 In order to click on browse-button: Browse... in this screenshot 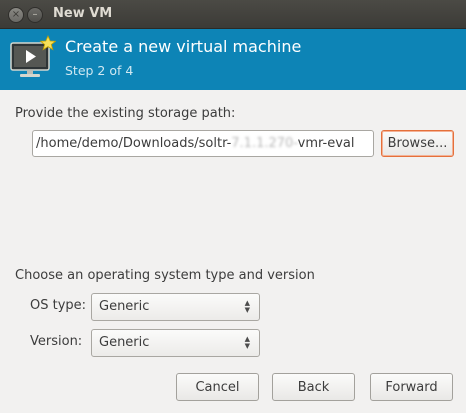, I will do `click(417, 143)`.